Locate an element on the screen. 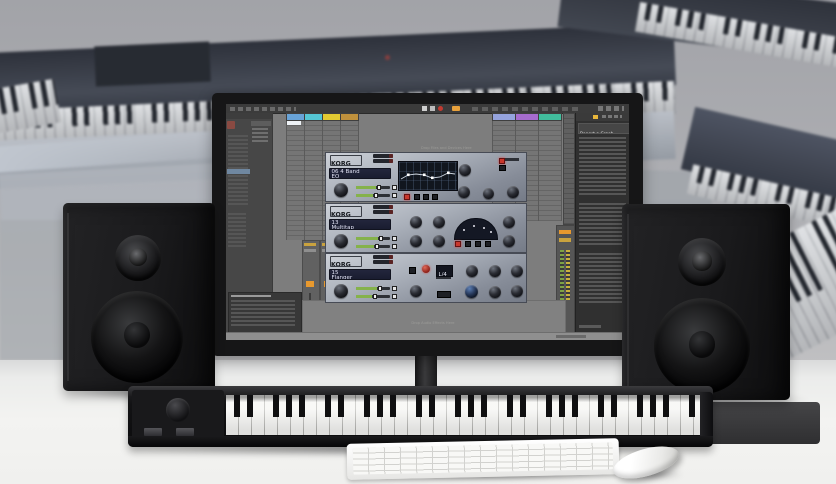  band-3-button is located at coordinates (426, 197).